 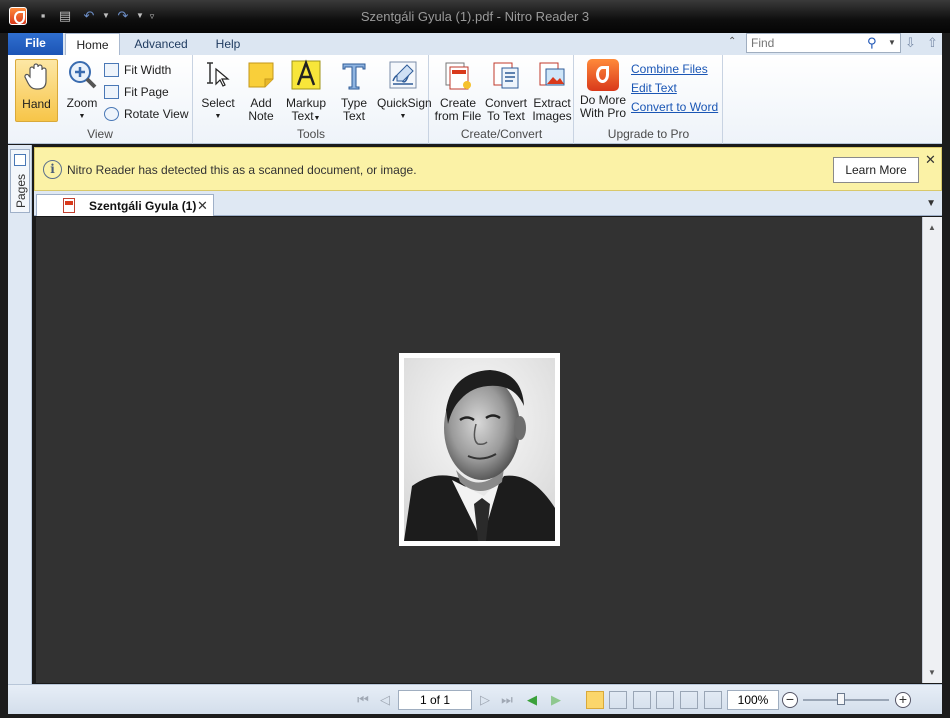 I want to click on collapse-ribbon-icon: ⌃, so click(x=732, y=41).